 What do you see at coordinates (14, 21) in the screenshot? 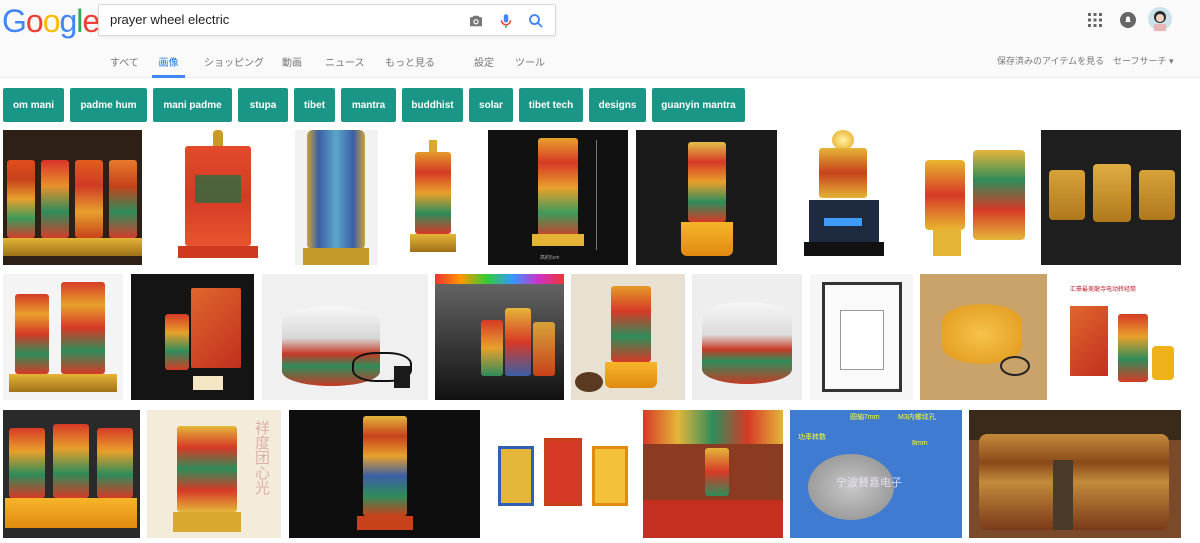
I see `logo-letter: G` at bounding box center [14, 21].